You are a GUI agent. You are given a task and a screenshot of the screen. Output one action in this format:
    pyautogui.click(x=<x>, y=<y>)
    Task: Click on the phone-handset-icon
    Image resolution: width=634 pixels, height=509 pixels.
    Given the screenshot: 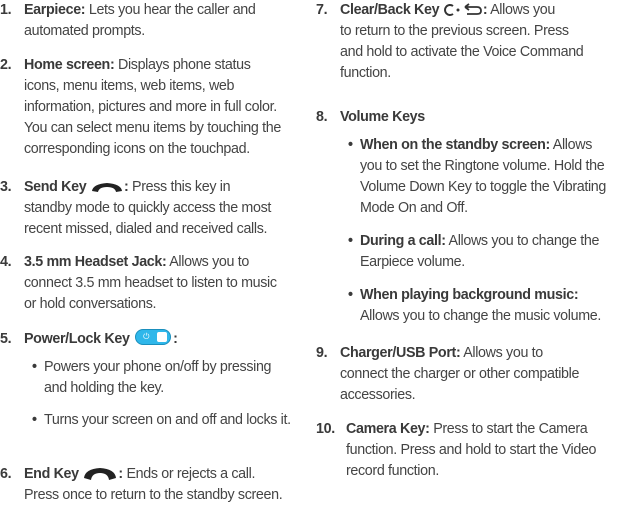 What is the action you would take?
    pyautogui.click(x=106, y=188)
    